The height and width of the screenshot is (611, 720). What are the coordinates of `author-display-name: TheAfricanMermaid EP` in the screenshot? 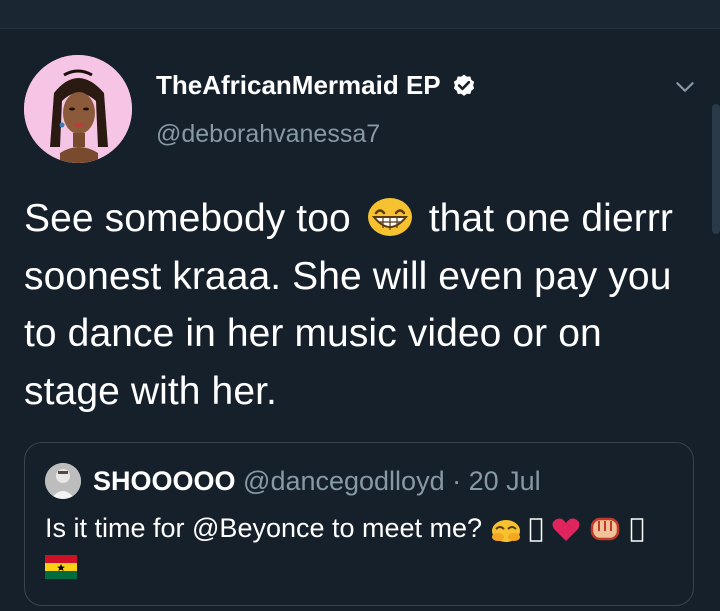 It's located at (316, 85).